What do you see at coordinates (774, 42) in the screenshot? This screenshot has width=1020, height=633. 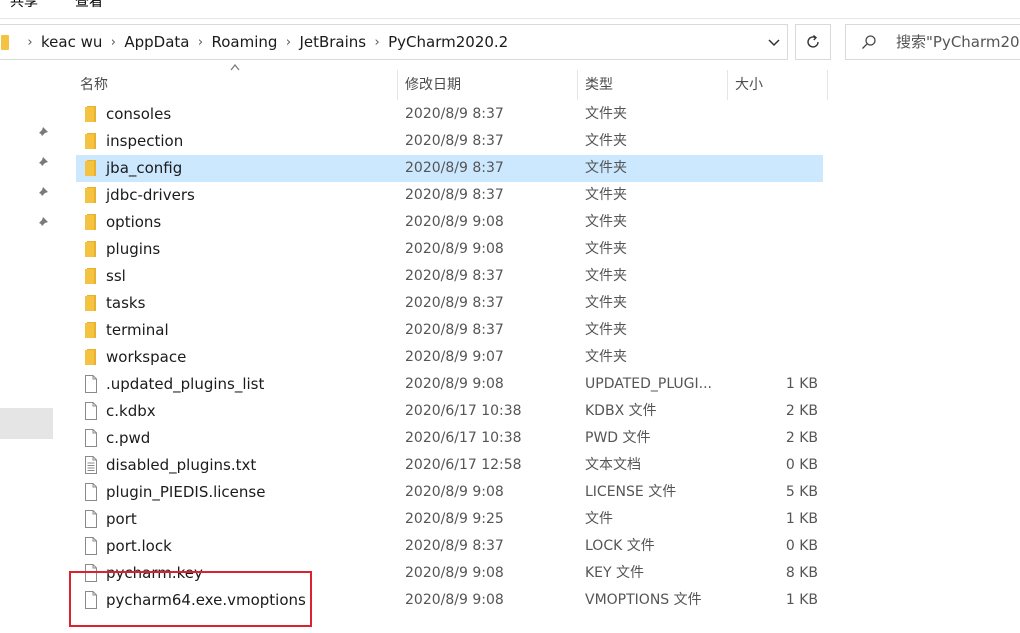 I see `chevron-down-icon` at bounding box center [774, 42].